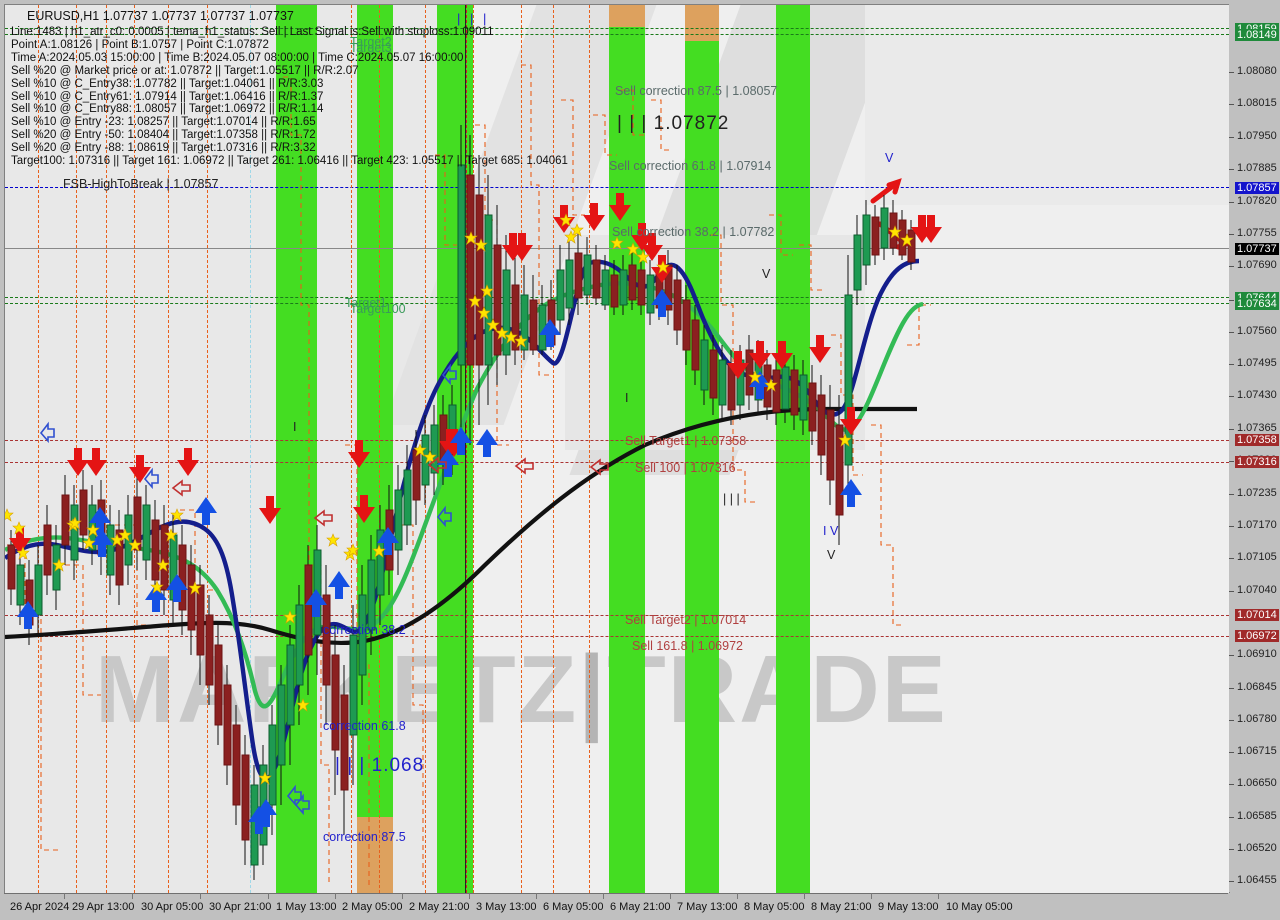 The height and width of the screenshot is (920, 1280). Describe the element at coordinates (1257, 363) in the screenshot. I see `price-tick-label: 1.07495` at that location.